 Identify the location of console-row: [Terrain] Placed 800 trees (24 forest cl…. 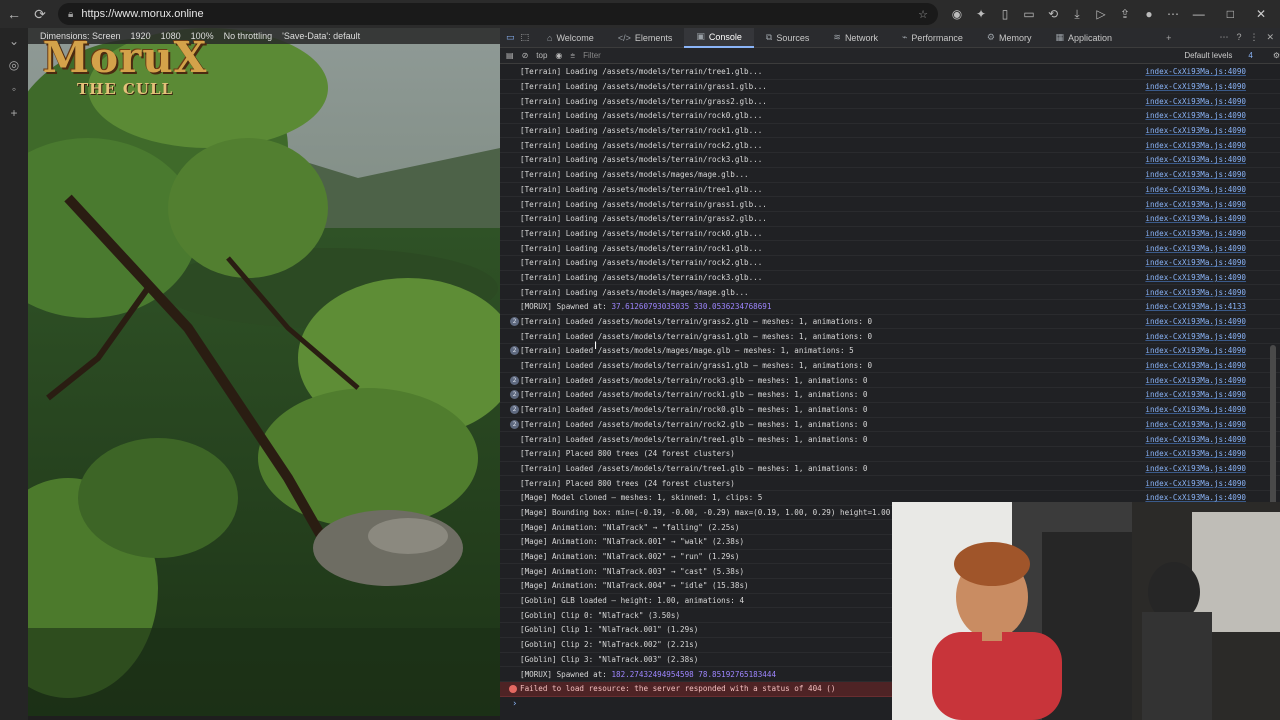
(890, 483).